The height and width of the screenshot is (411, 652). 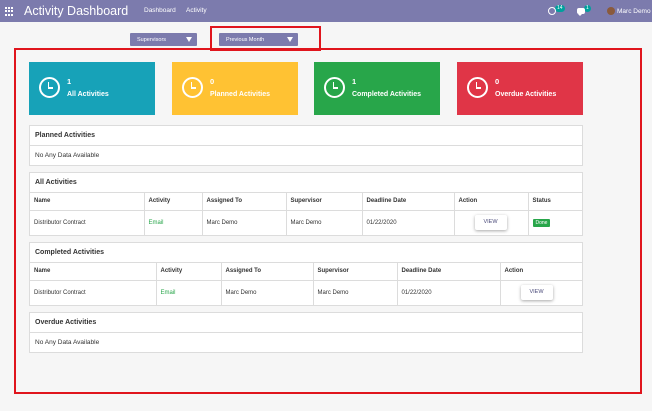 I want to click on chat-icon, so click(x=581, y=12).